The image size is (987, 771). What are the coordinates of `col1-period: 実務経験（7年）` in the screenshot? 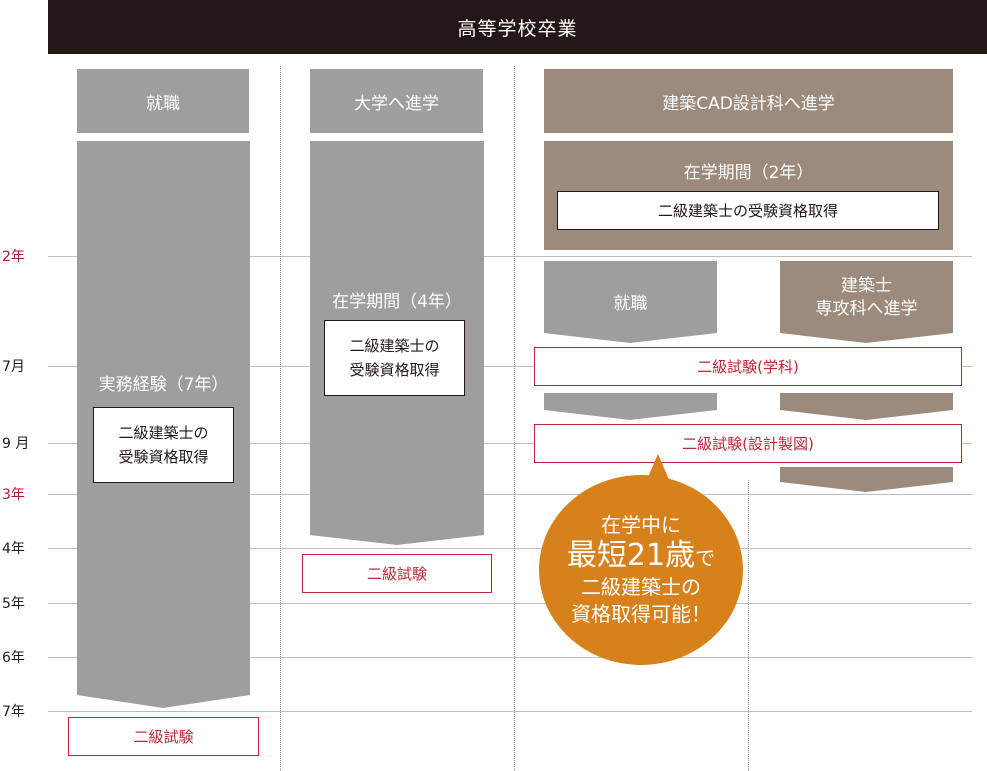 It's located at (163, 384).